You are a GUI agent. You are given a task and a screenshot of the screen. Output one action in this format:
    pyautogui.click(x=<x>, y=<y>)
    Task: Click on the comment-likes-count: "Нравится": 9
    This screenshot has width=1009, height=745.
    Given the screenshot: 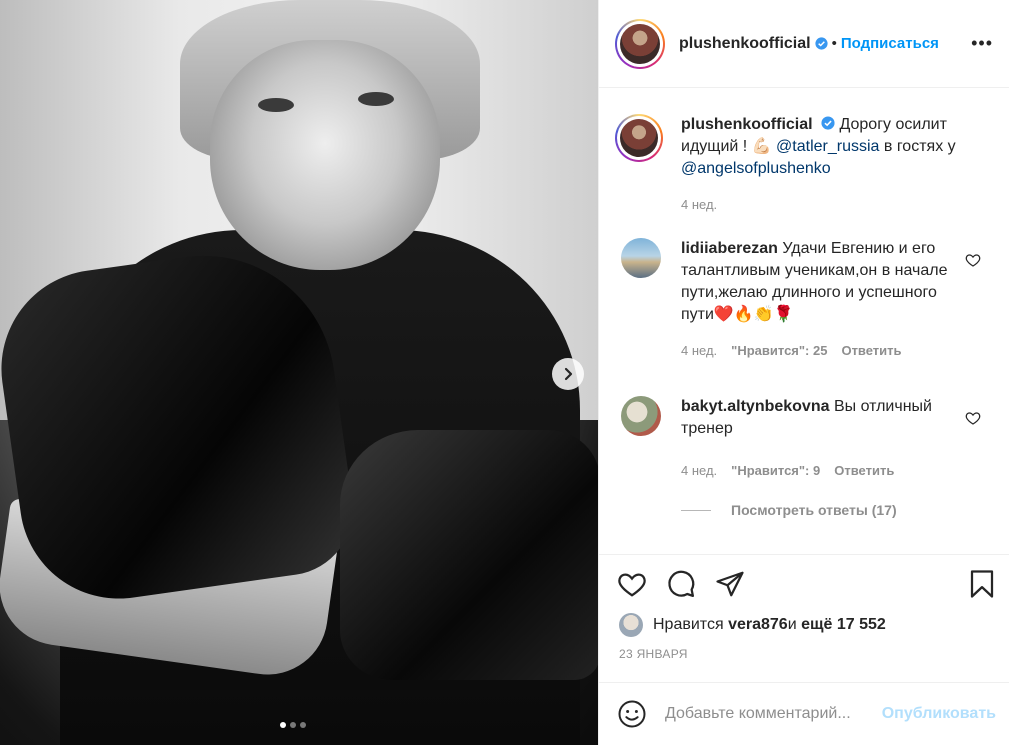 What is the action you would take?
    pyautogui.click(x=775, y=471)
    